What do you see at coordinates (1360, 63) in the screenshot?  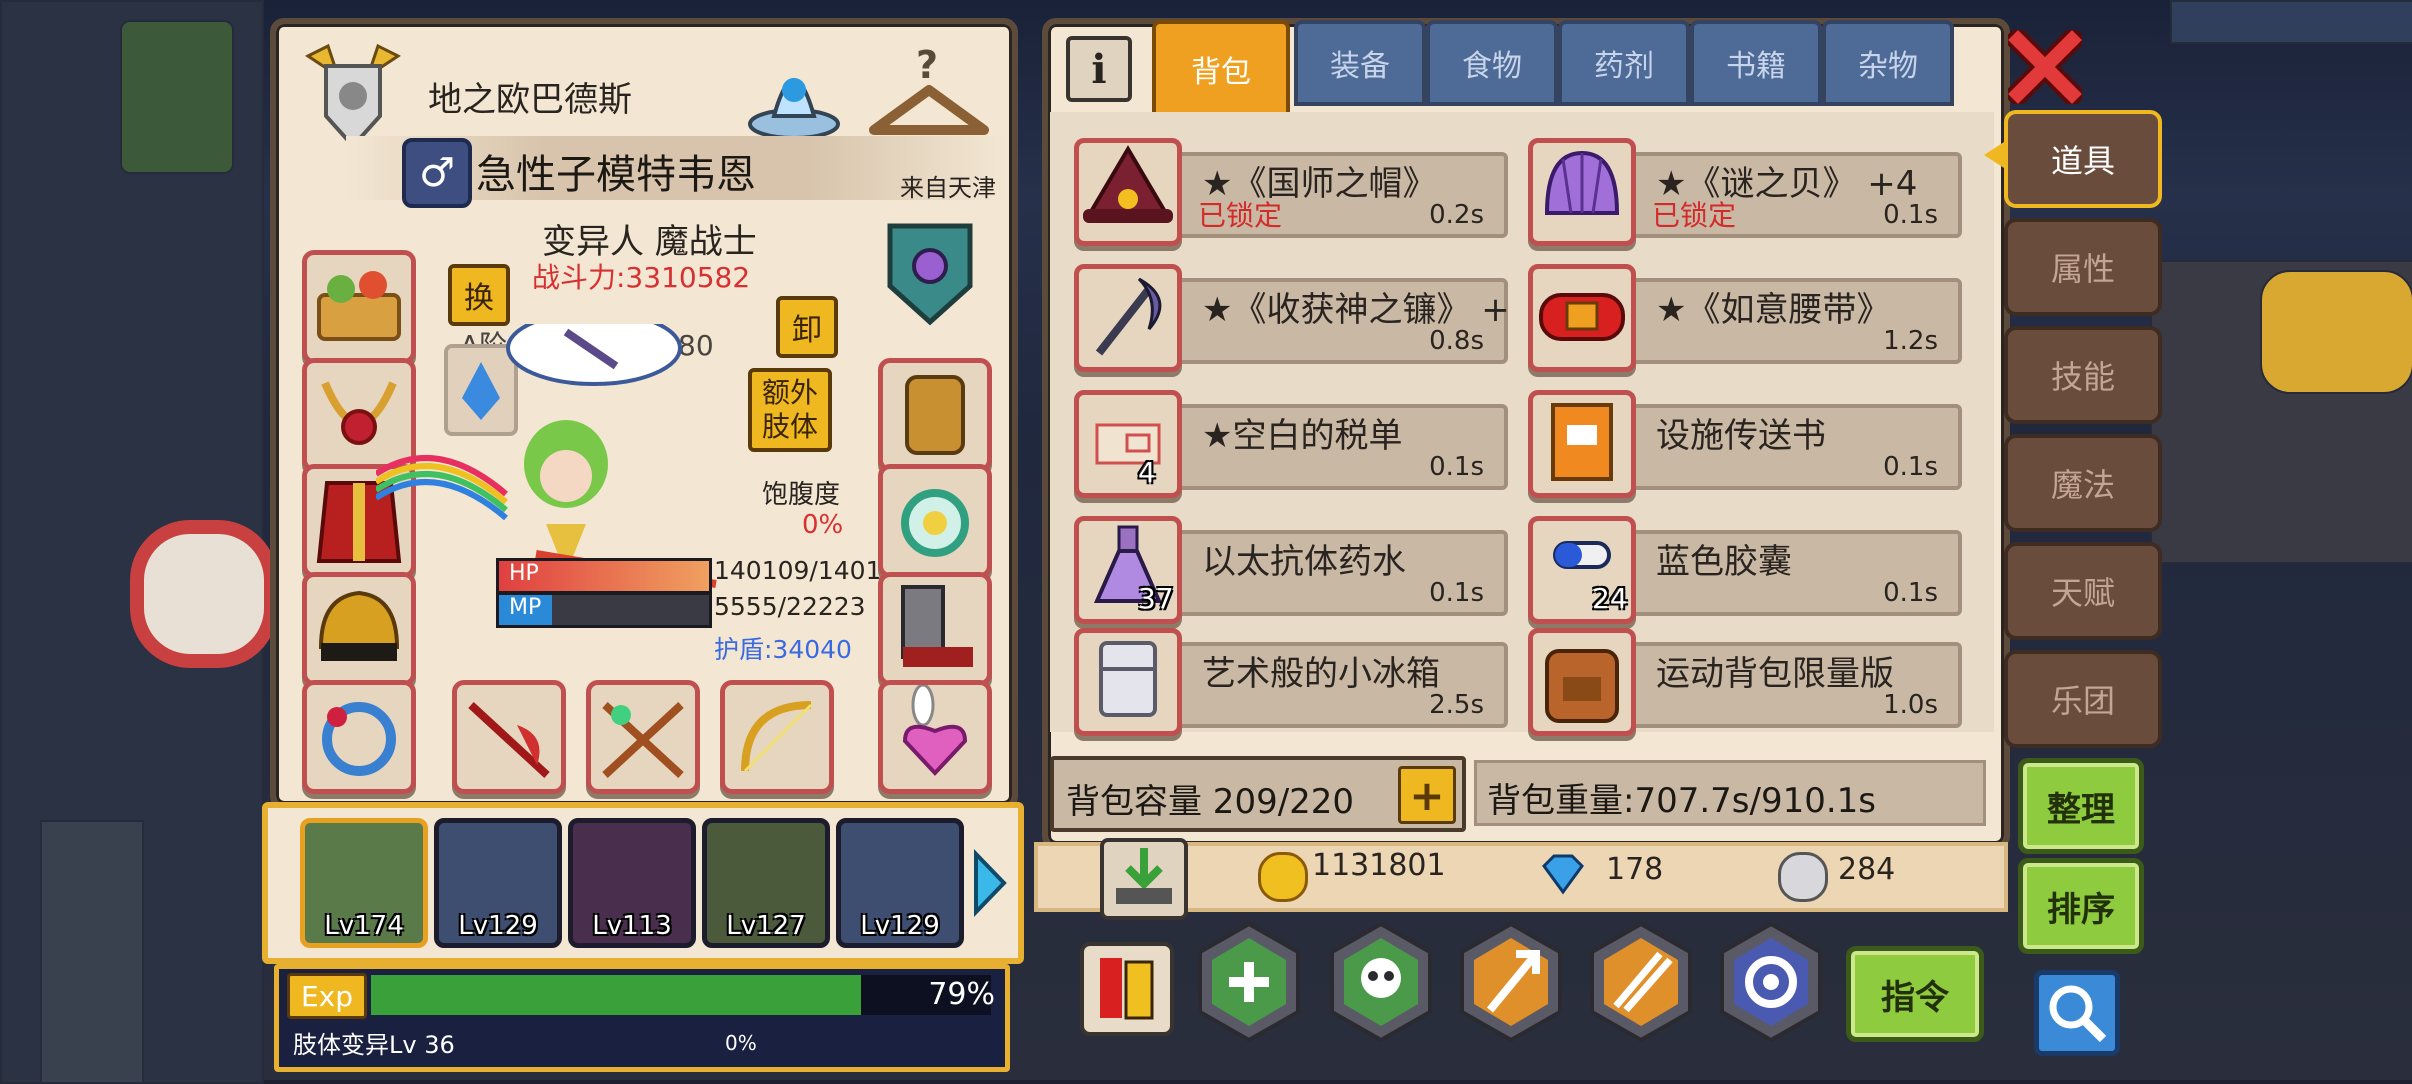 I see `tab-equipment: 装备` at bounding box center [1360, 63].